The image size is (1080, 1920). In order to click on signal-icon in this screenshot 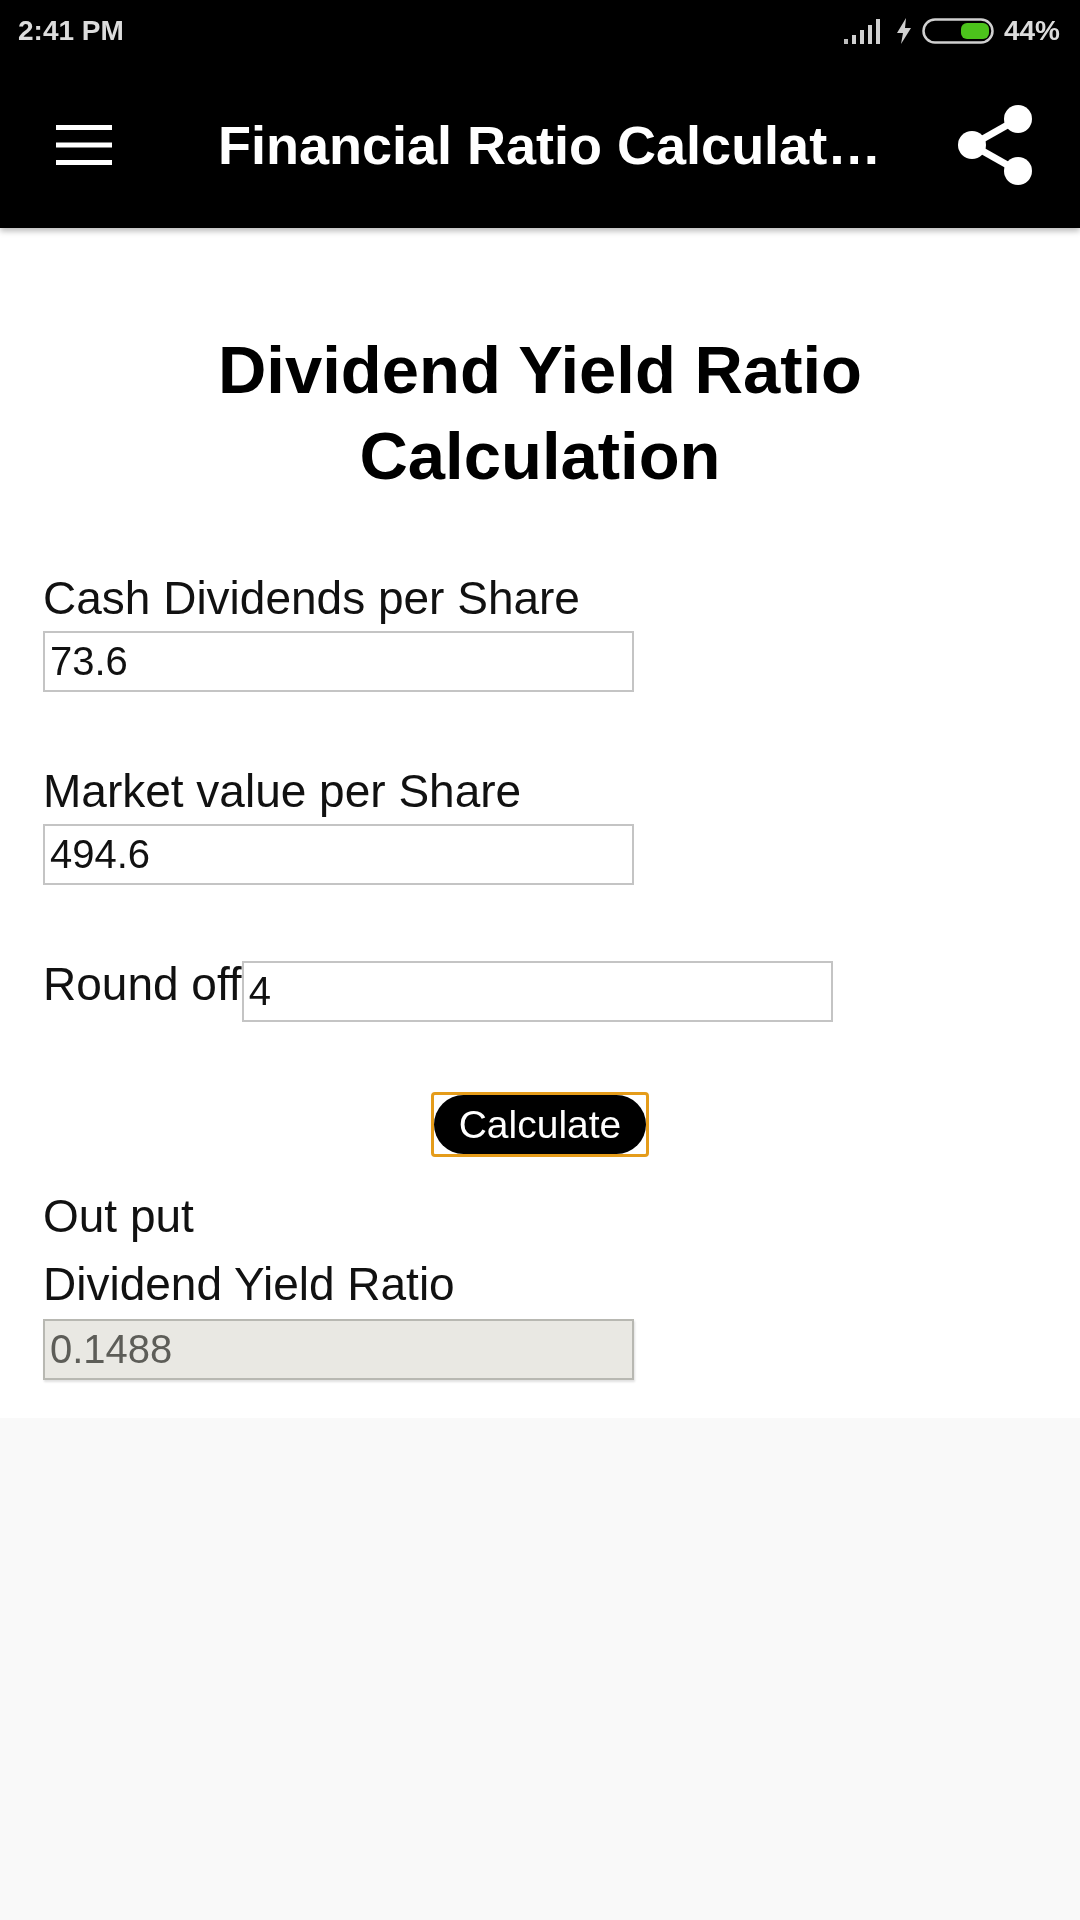, I will do `click(861, 31)`.